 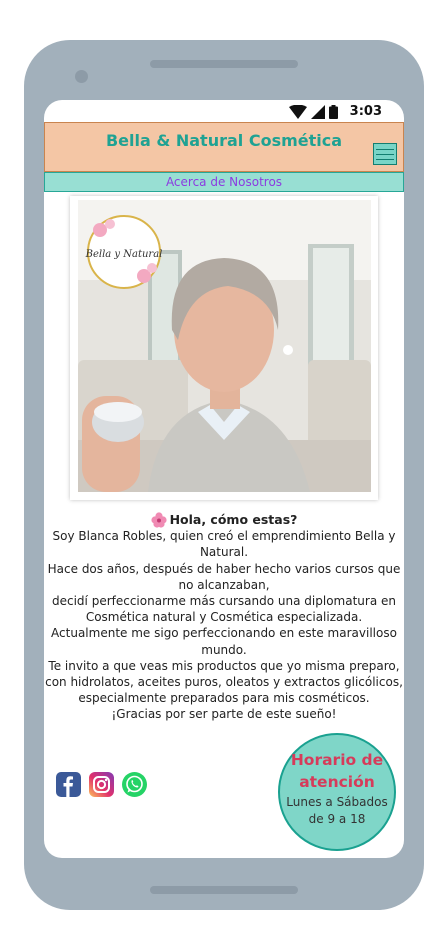 I want to click on signal-icon, so click(x=317, y=111).